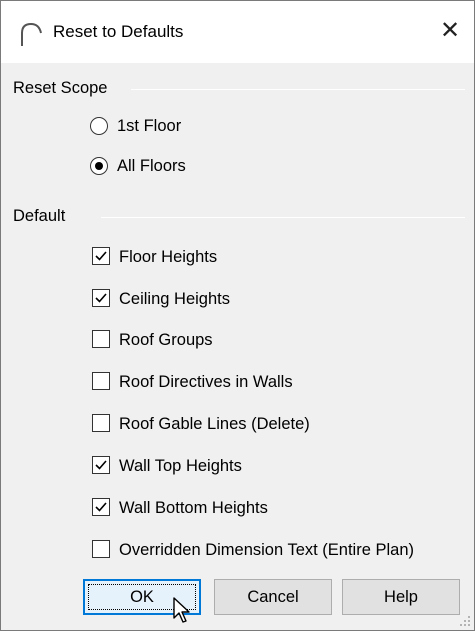 This screenshot has height=631, width=475. Describe the element at coordinates (279, 551) in the screenshot. I see `checkbox-overridden-dimension-text: Overridden Dimension Text (Entire Plan)` at that location.